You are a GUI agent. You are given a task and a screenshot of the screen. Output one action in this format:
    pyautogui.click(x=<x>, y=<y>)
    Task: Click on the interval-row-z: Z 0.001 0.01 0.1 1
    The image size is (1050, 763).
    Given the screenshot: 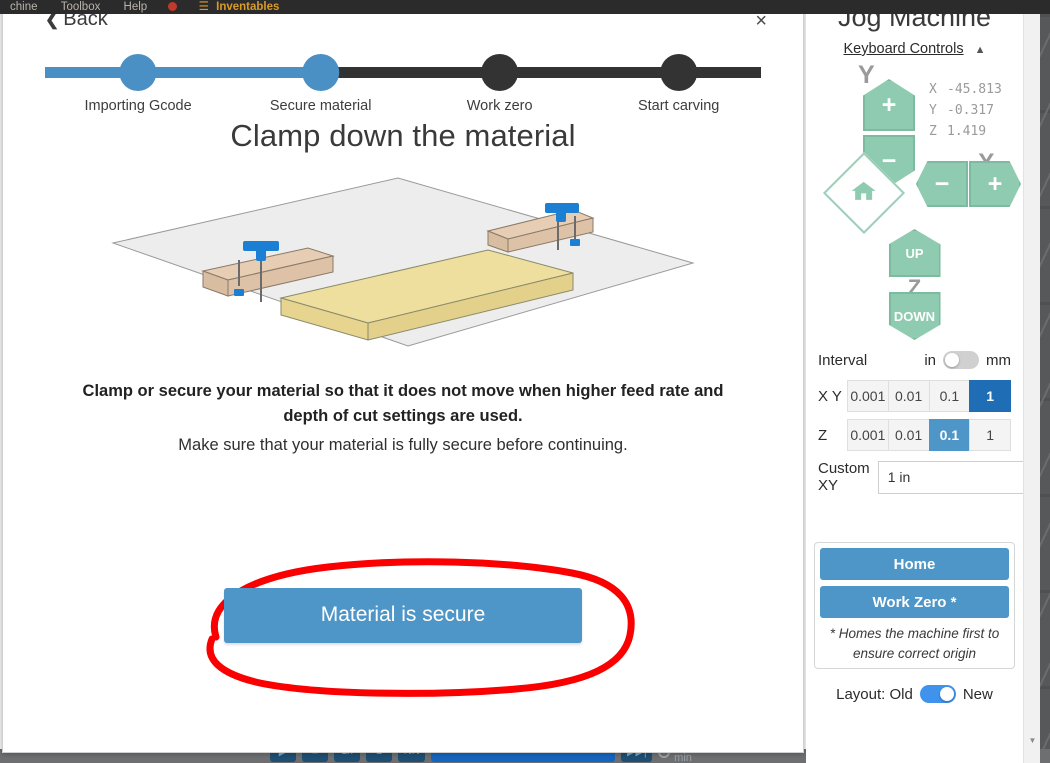 What is the action you would take?
    pyautogui.click(x=914, y=435)
    